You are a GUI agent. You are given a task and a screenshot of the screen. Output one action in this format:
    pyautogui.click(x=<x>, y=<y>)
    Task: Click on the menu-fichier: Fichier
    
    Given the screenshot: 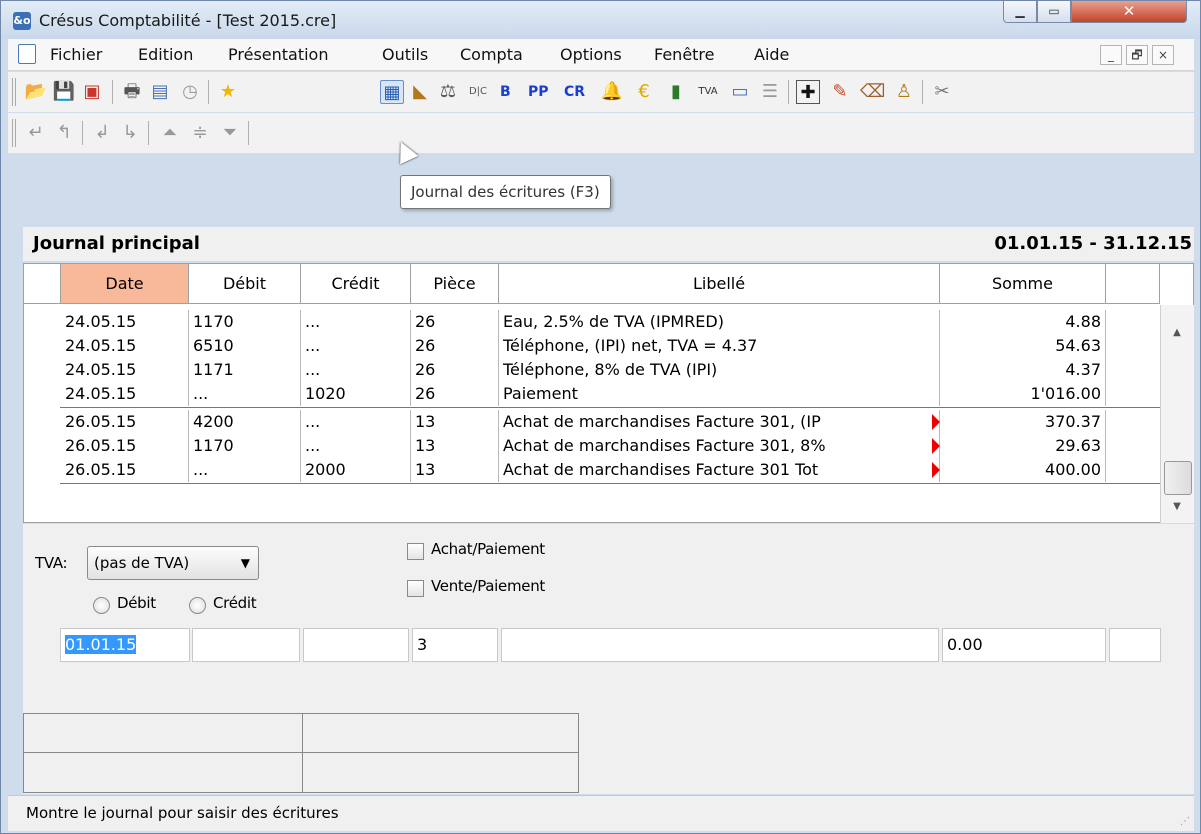 What is the action you would take?
    pyautogui.click(x=76, y=54)
    